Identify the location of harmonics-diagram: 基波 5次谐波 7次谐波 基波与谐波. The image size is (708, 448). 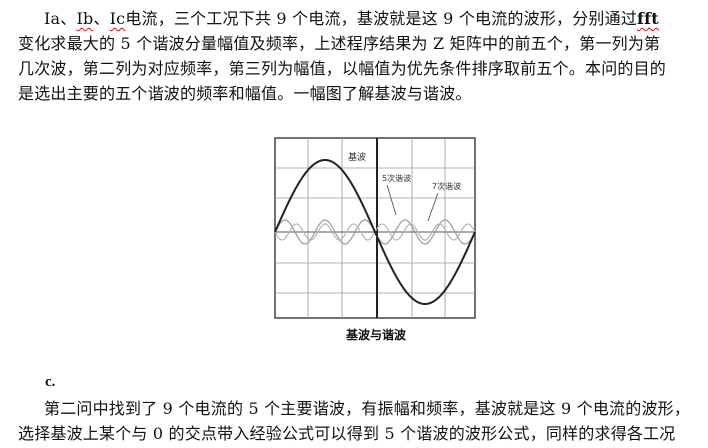
(376, 240).